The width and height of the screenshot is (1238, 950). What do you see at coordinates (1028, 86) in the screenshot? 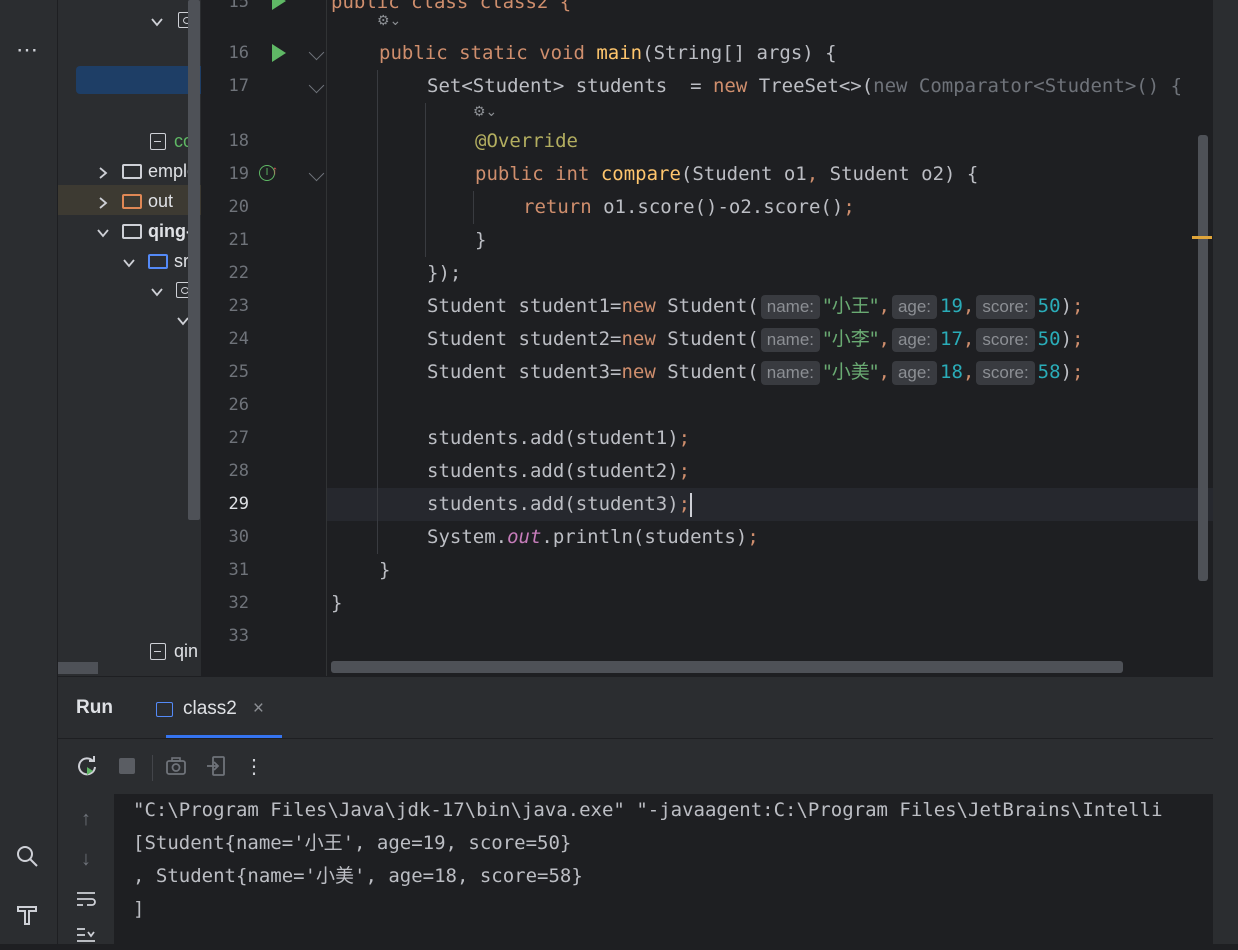
I see `code-text-folded: new Comparator<Student>() {` at bounding box center [1028, 86].